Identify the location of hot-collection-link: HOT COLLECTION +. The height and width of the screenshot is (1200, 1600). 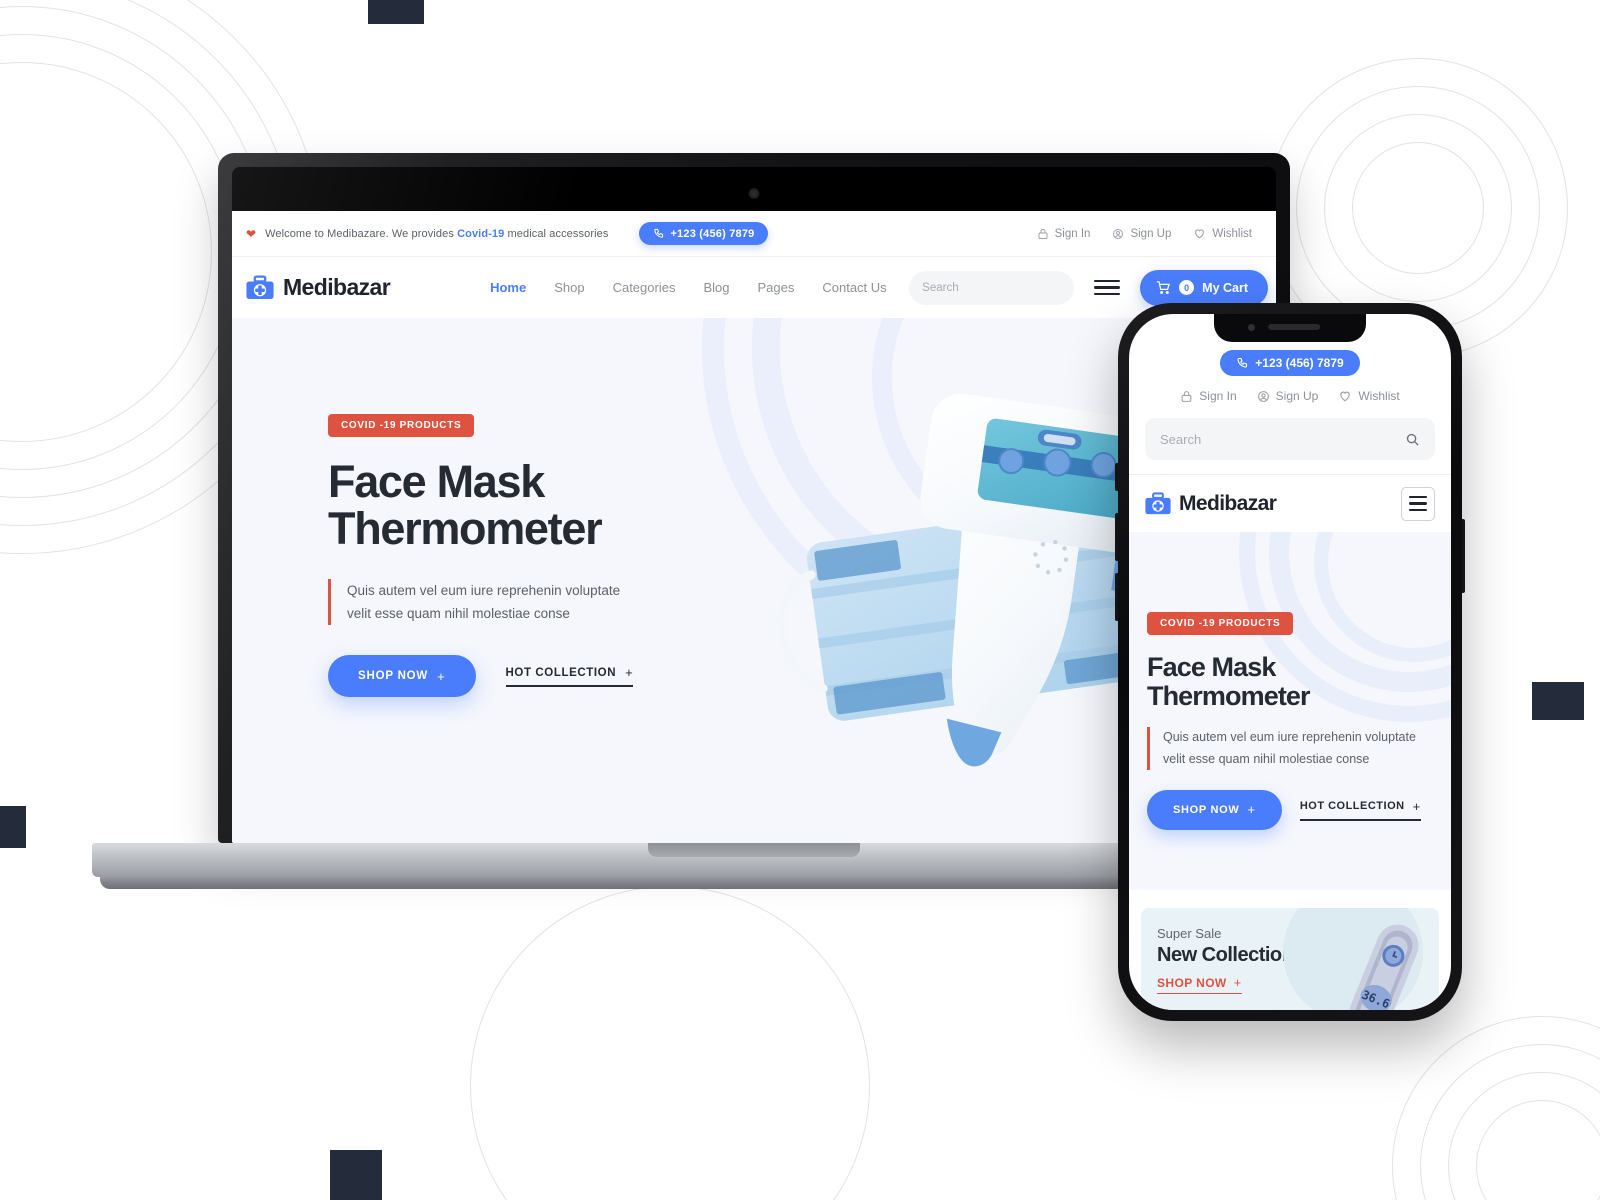
(569, 676).